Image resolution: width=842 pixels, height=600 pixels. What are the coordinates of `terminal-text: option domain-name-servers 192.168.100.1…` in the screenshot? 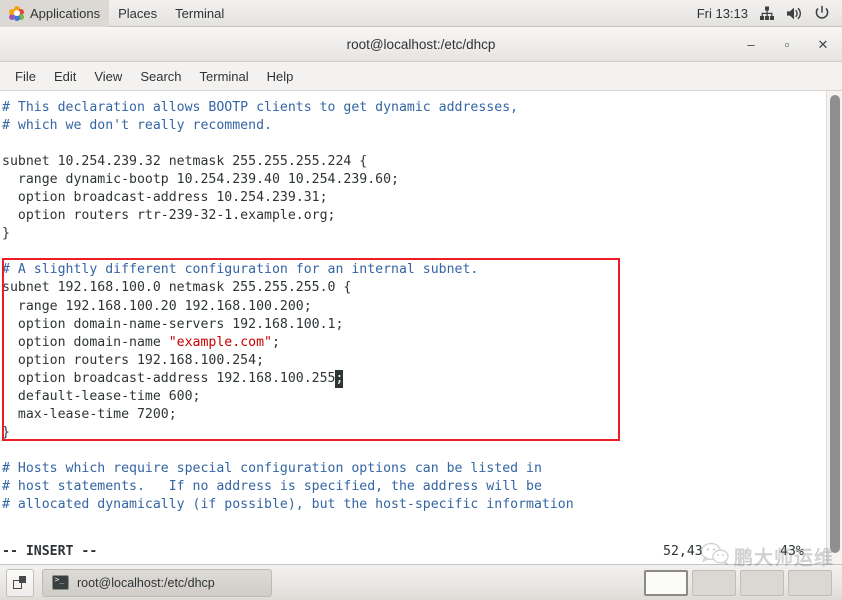 It's located at (173, 324).